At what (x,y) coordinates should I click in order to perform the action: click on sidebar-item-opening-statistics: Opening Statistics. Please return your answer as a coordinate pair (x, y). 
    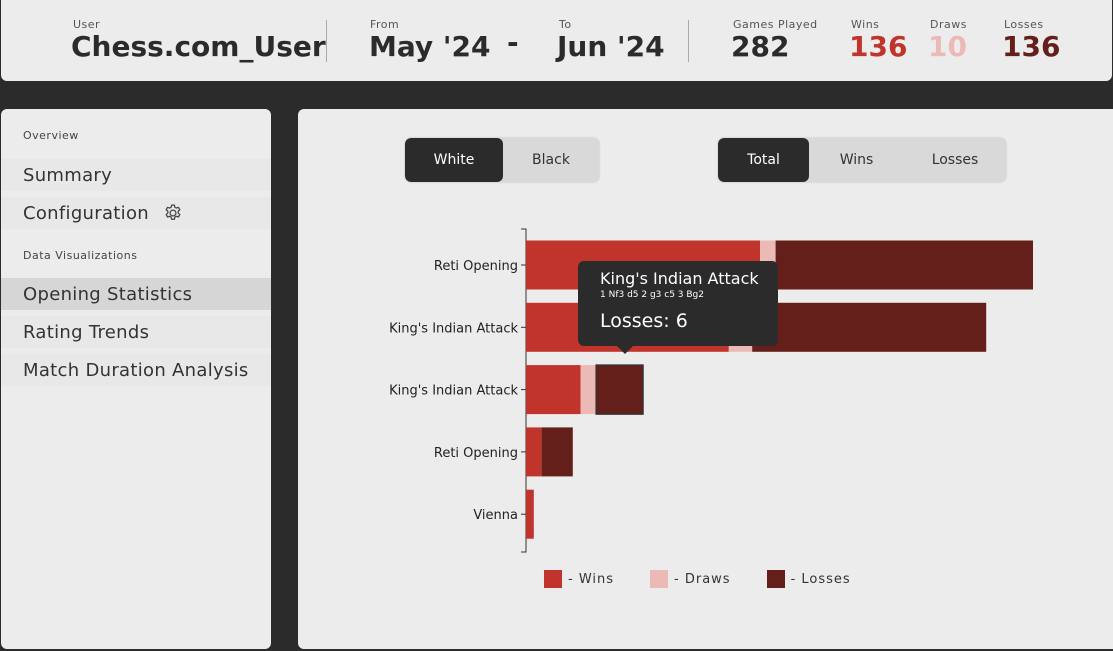
    Looking at the image, I should click on (136, 294).